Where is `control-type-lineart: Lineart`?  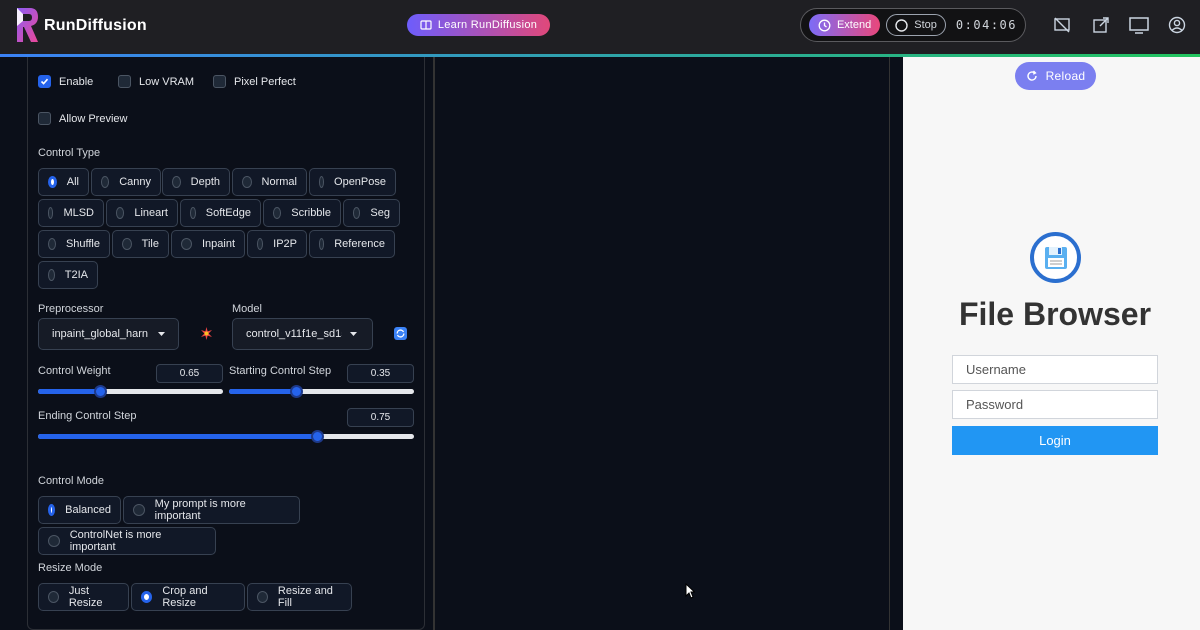
control-type-lineart: Lineart is located at coordinates (142, 213).